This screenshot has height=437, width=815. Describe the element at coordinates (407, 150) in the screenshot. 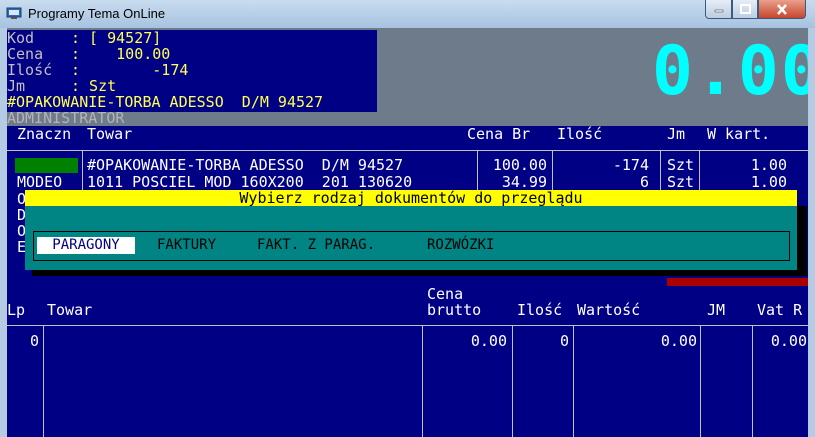

I see `header-divider` at that location.